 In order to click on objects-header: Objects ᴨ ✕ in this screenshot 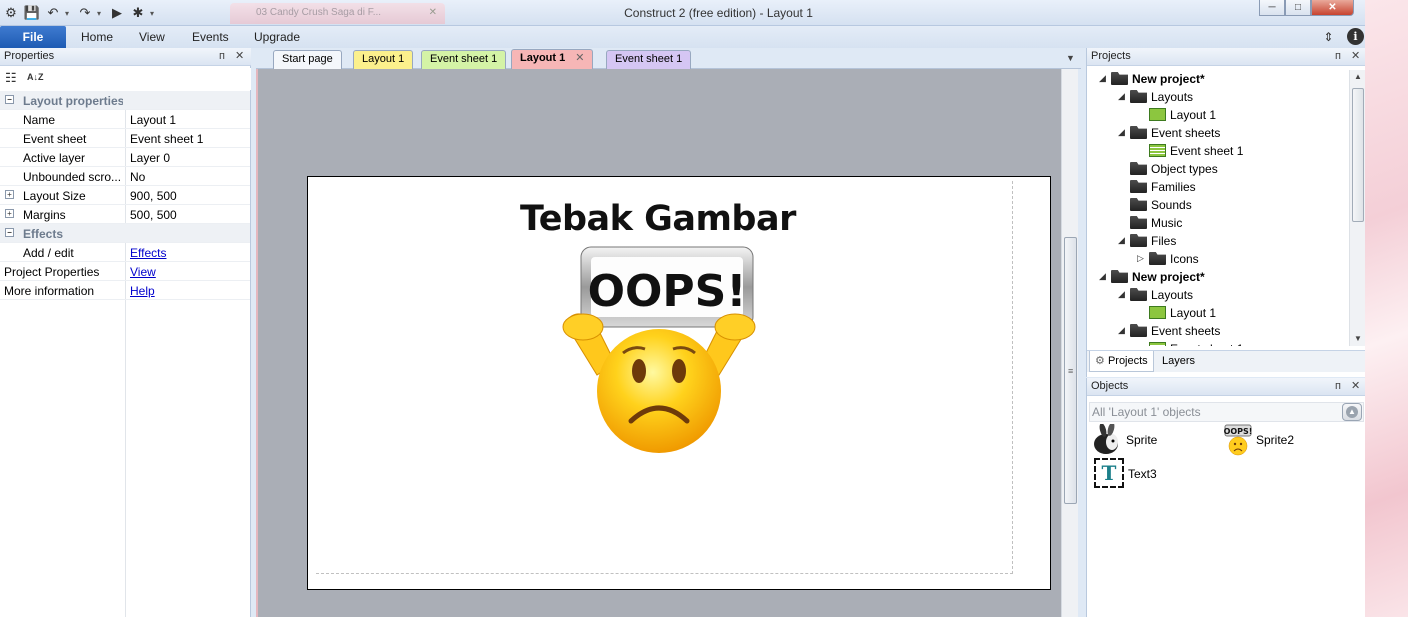, I will do `click(1226, 387)`.